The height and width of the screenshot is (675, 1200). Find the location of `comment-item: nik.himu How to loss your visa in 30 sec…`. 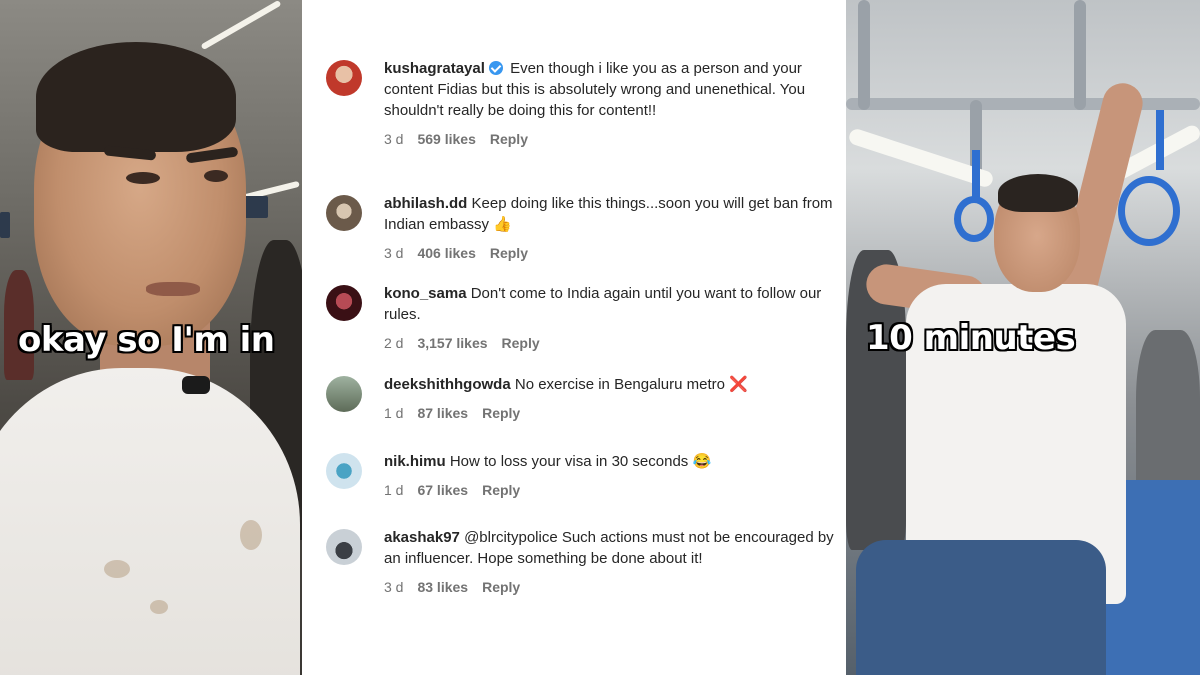

comment-item: nik.himu How to loss your visa in 30 sec… is located at coordinates (584, 474).